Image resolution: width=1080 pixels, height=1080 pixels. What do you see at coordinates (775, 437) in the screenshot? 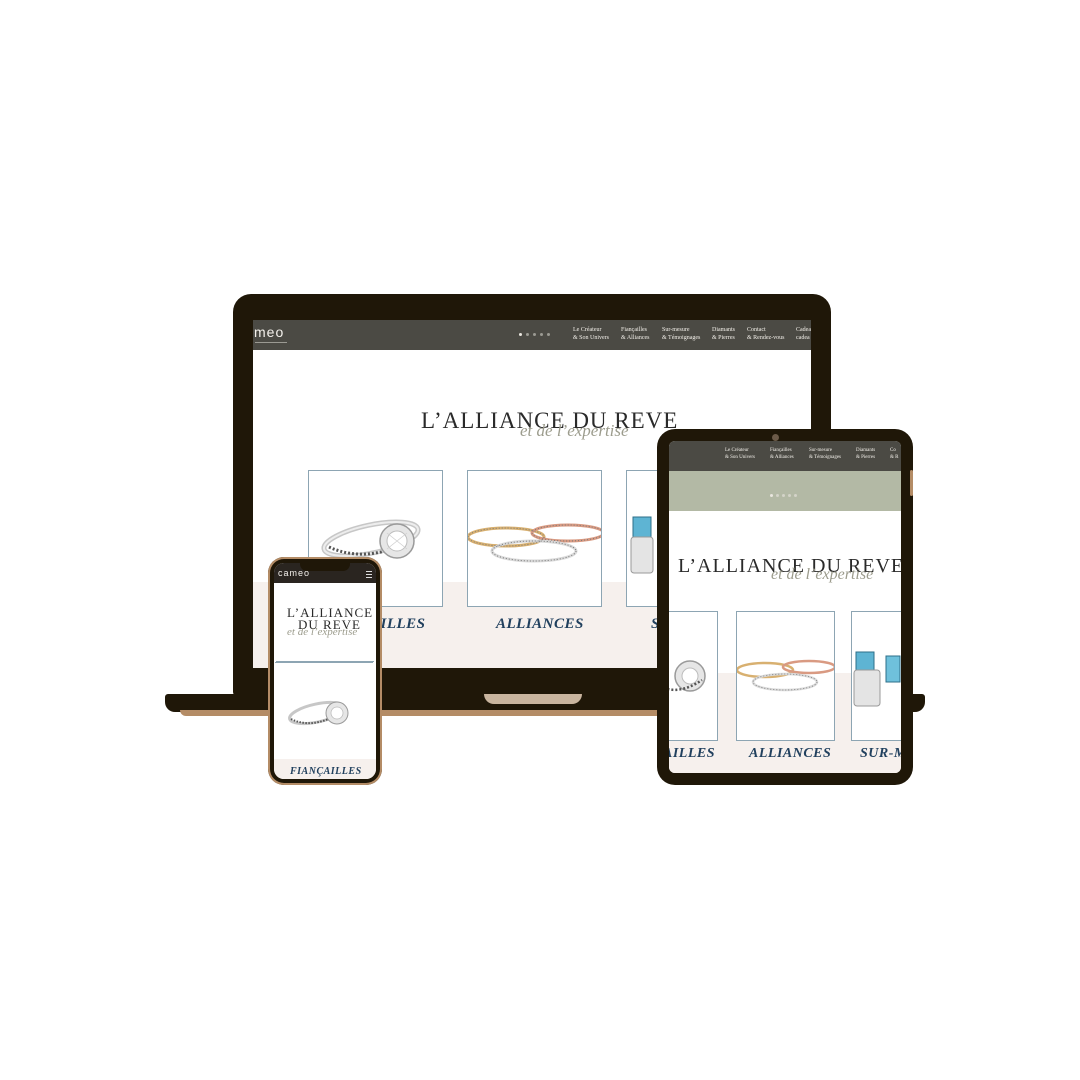
I see `camera-icon` at bounding box center [775, 437].